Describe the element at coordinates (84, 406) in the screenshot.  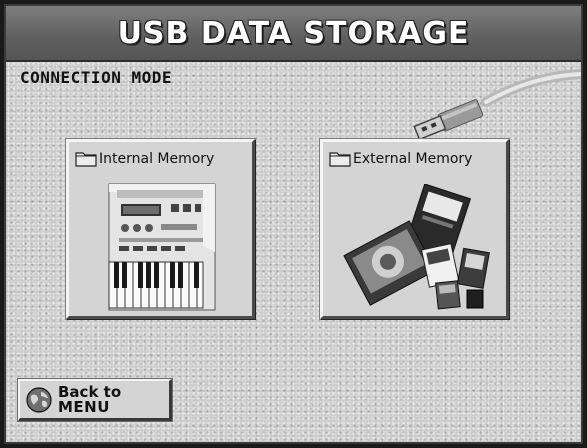
I see `back-label-line2: MENU` at that location.